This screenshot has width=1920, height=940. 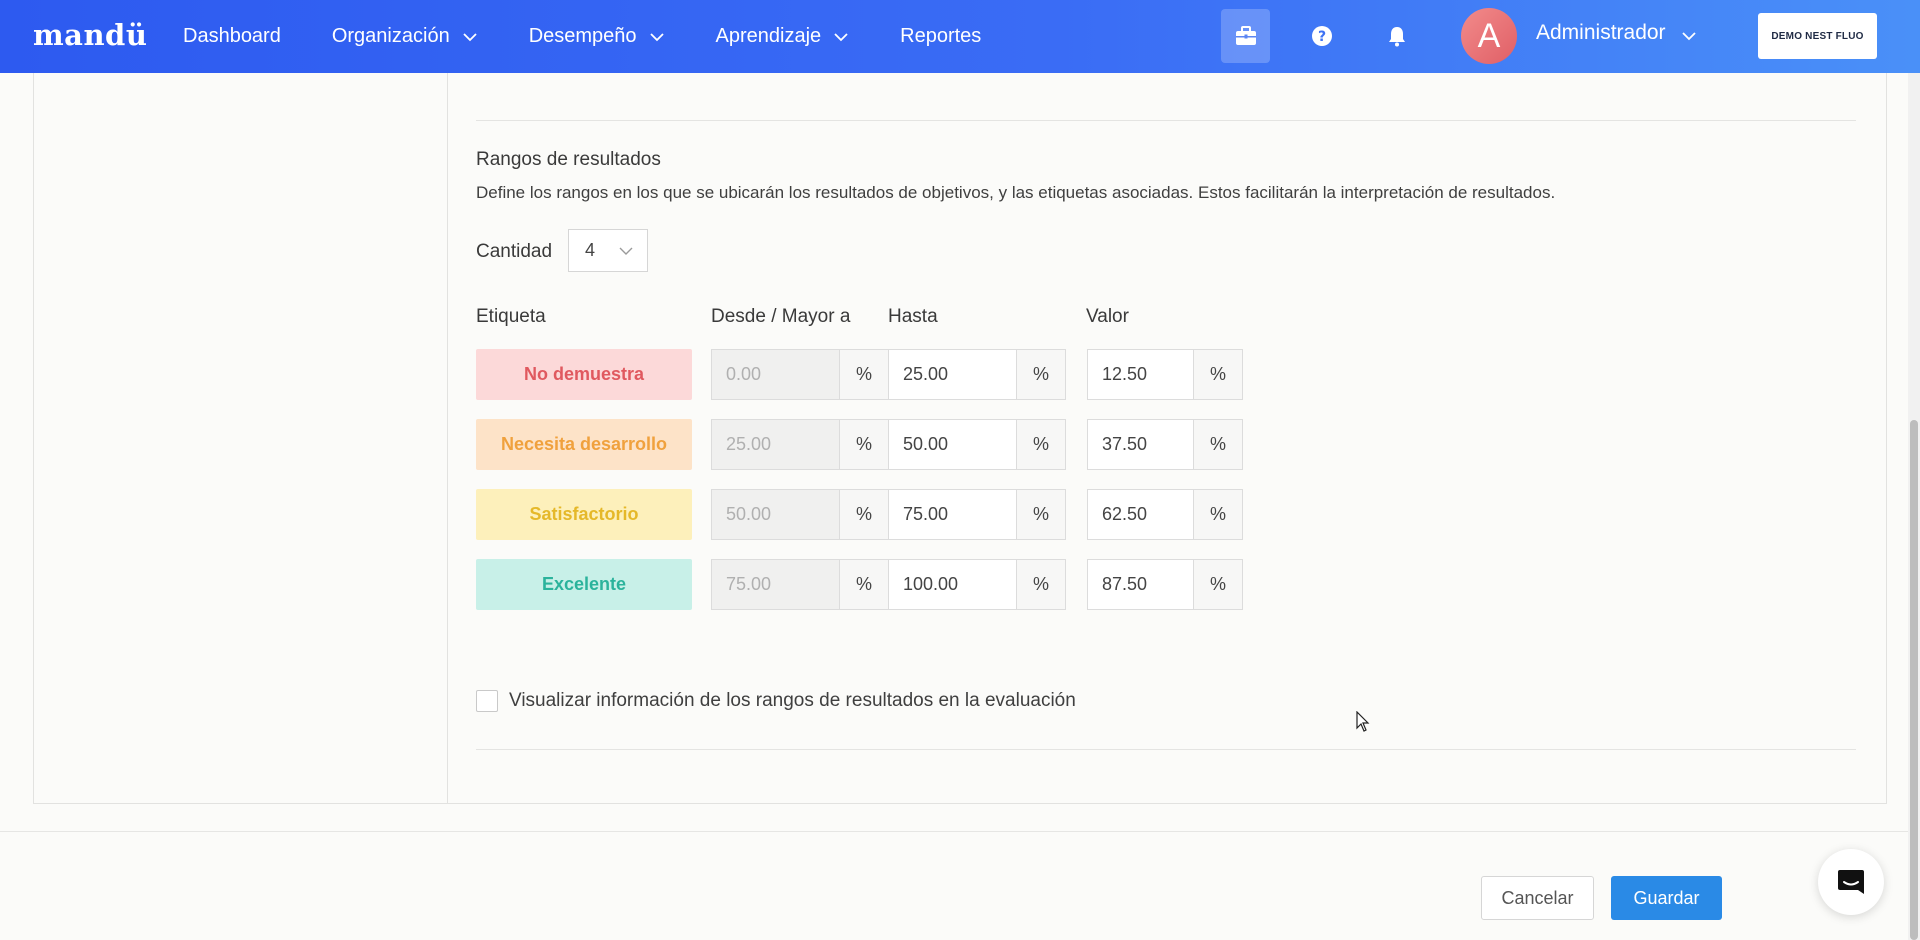 I want to click on range-row: No demuestra 0.00 % 25.00 % 12.50 %, so click(x=960, y=375).